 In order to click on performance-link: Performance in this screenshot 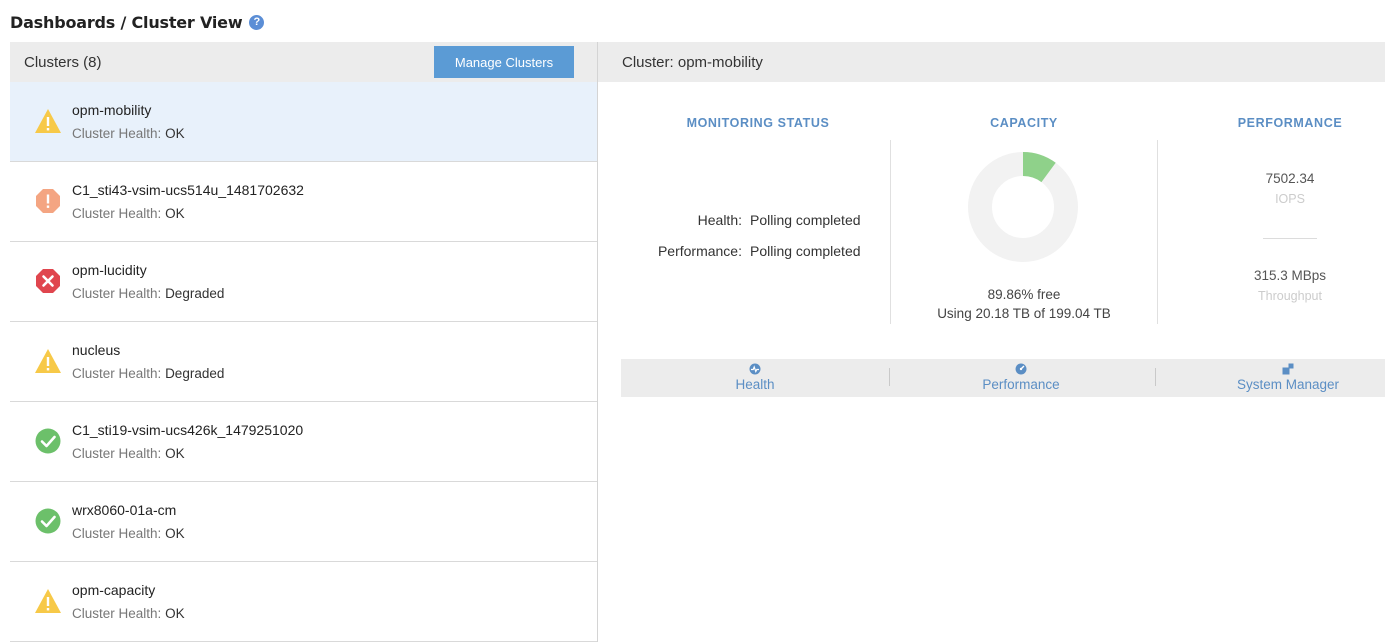, I will do `click(1021, 378)`.